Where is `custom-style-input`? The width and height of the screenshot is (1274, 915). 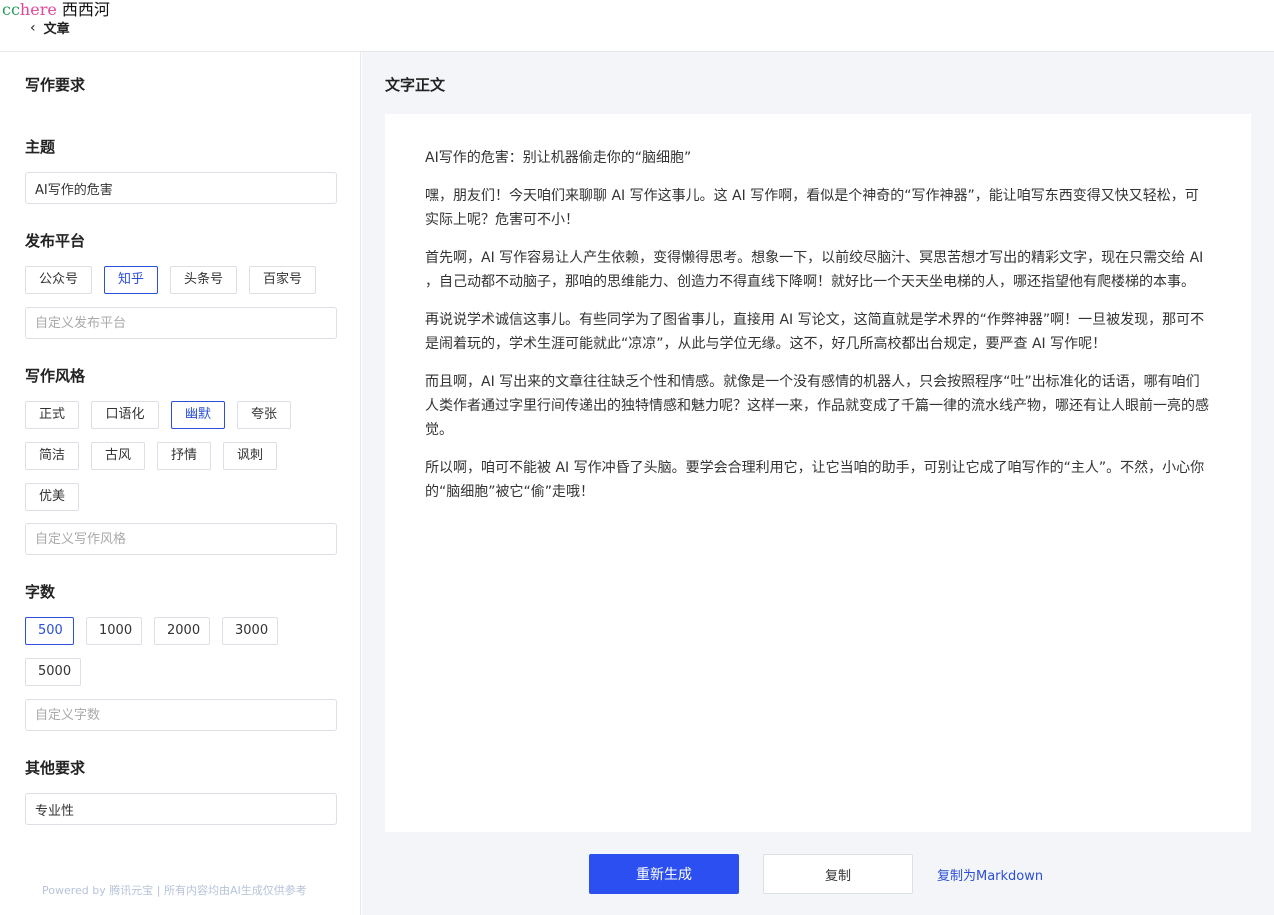
custom-style-input is located at coordinates (181, 539).